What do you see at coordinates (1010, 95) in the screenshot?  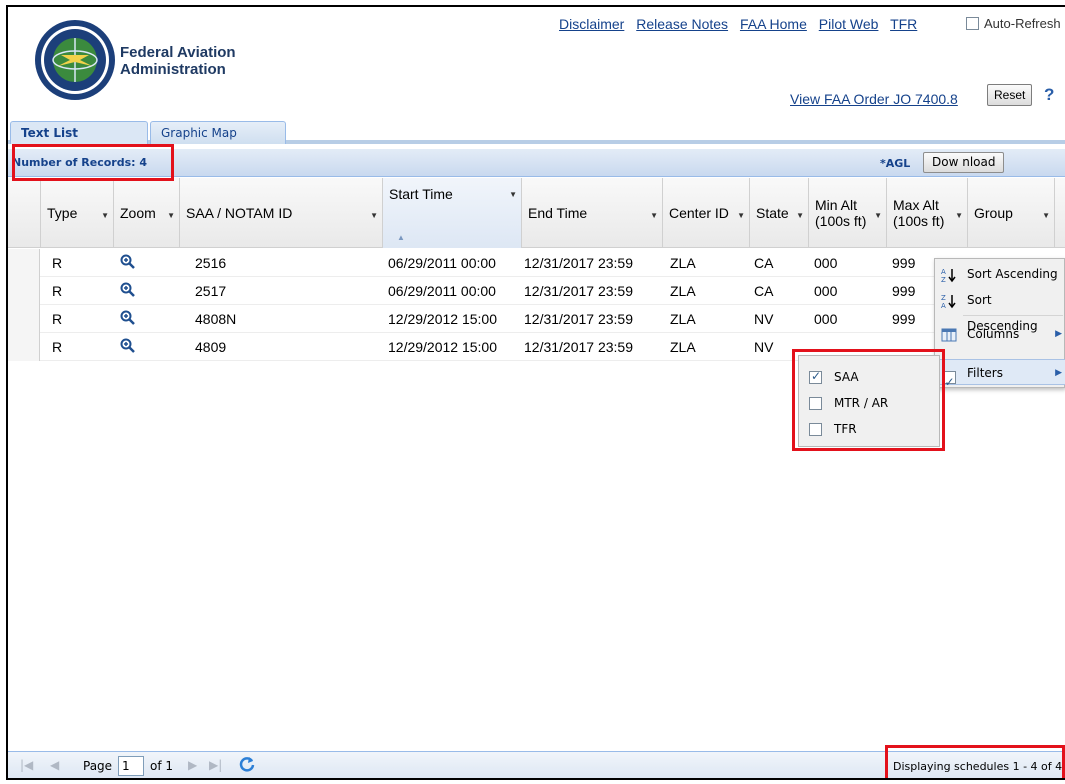 I see `reset-button: Reset` at bounding box center [1010, 95].